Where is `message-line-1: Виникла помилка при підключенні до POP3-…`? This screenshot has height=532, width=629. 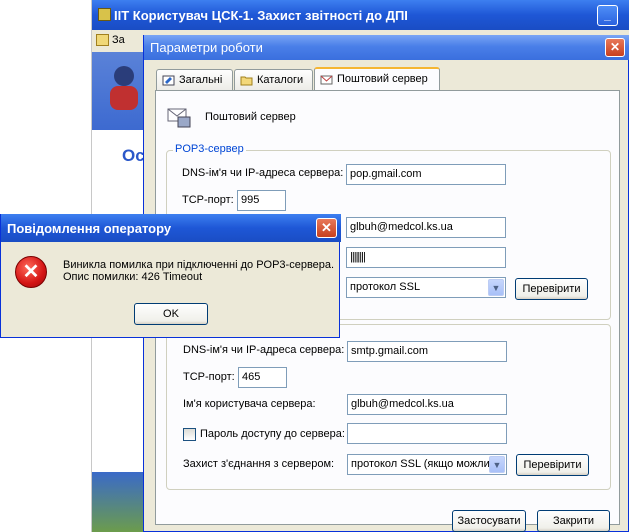 message-line-1: Виникла помилка при підключенні до POP3-… is located at coordinates (199, 265).